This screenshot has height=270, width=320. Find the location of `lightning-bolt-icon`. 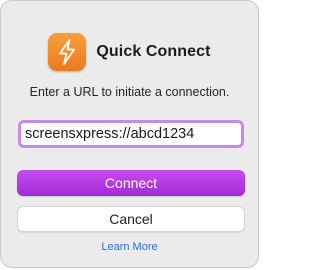

lightning-bolt-icon is located at coordinates (67, 52).